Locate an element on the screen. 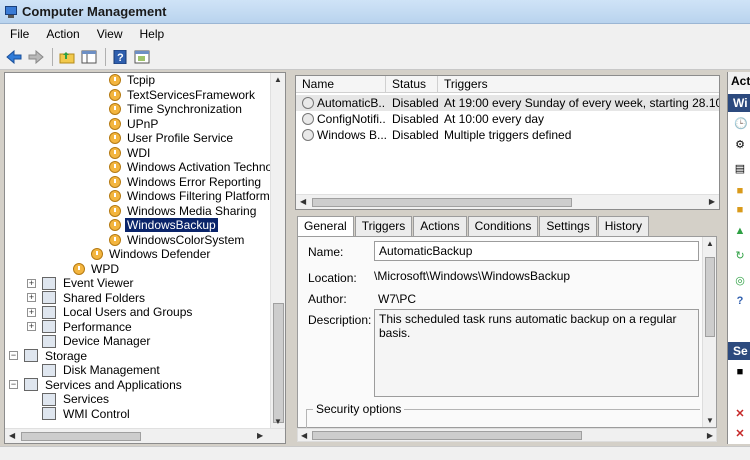 The width and height of the screenshot is (750, 460). properties-icon is located at coordinates (142, 57).